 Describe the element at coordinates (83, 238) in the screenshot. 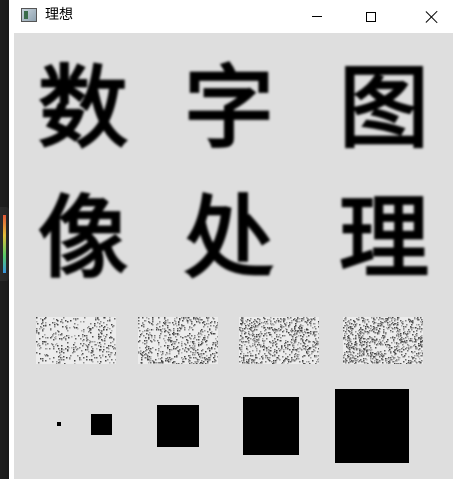

I see `char-xiang: 像` at that location.